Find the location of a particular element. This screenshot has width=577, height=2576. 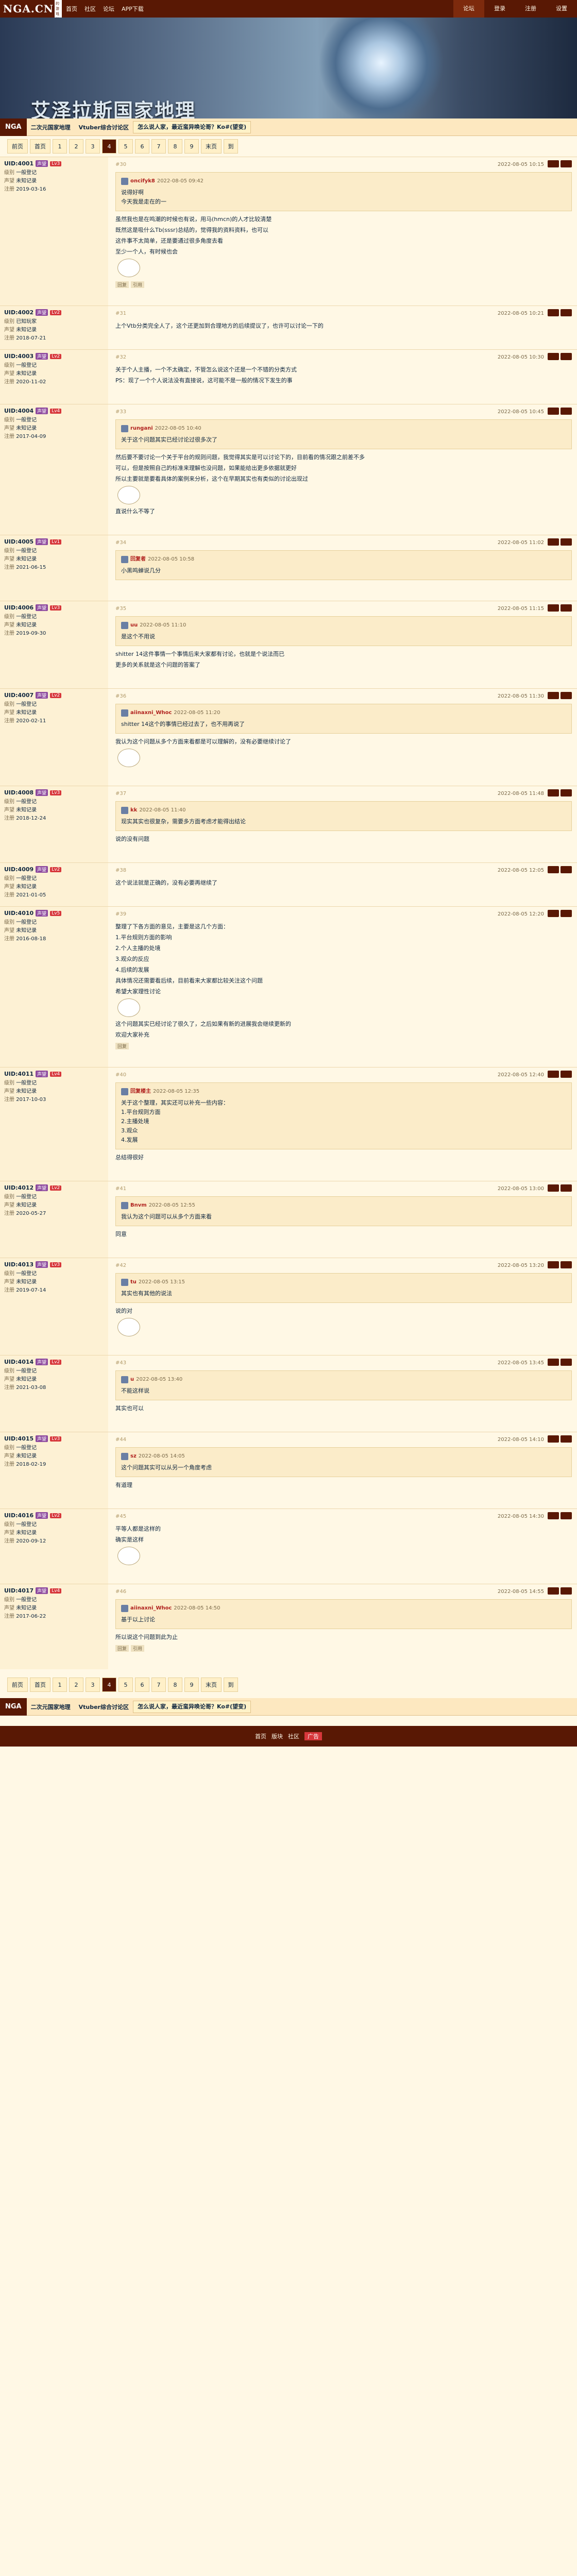

page-link: 6 is located at coordinates (142, 1684).